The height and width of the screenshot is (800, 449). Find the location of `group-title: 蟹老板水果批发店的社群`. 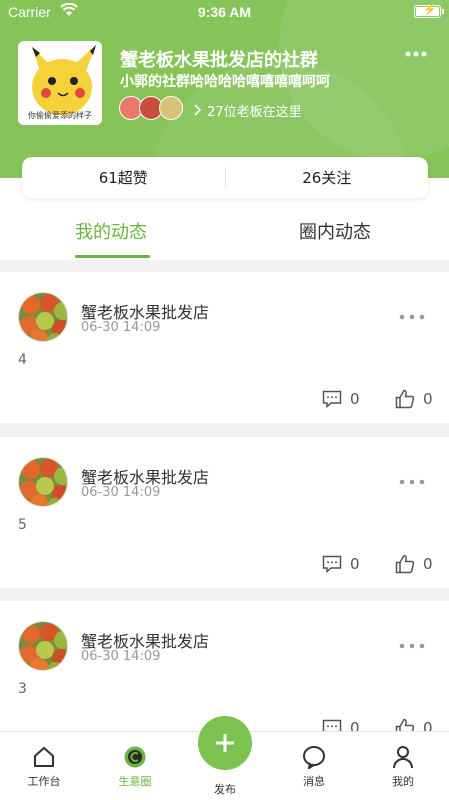

group-title: 蟹老板水果批发店的社群 is located at coordinates (219, 60).